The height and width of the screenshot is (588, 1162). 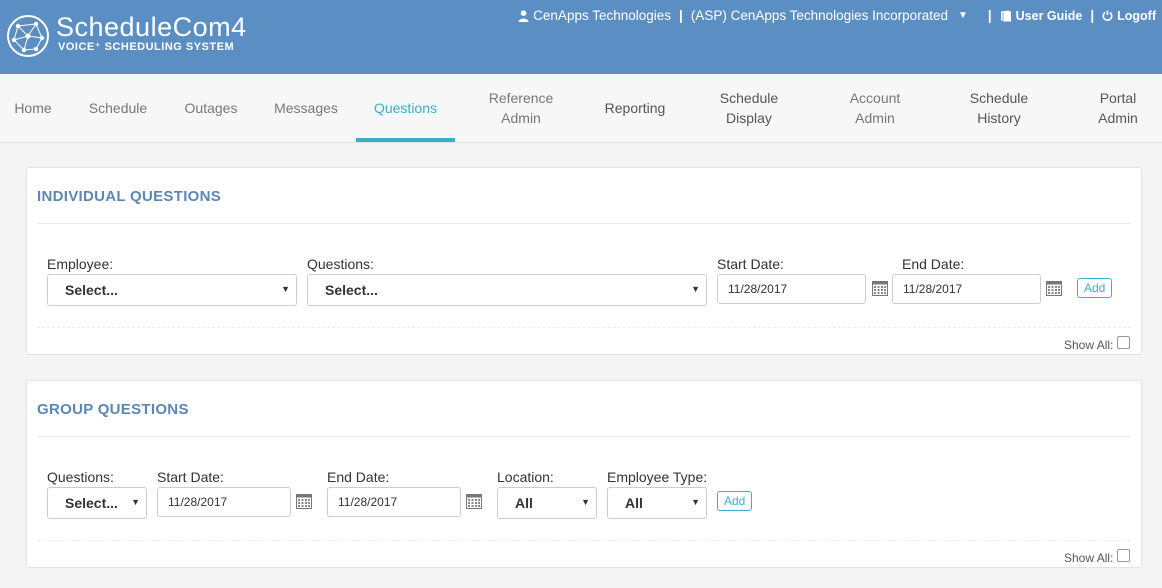 What do you see at coordinates (962, 15) in the screenshot?
I see `caret-down-icon: ▼` at bounding box center [962, 15].